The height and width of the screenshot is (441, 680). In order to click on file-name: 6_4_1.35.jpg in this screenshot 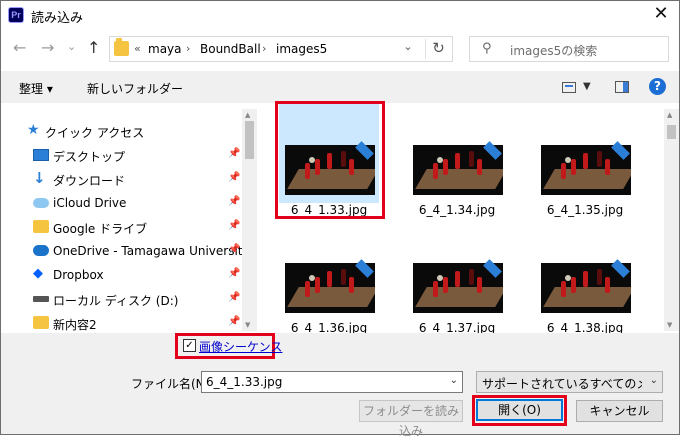, I will do `click(585, 210)`.